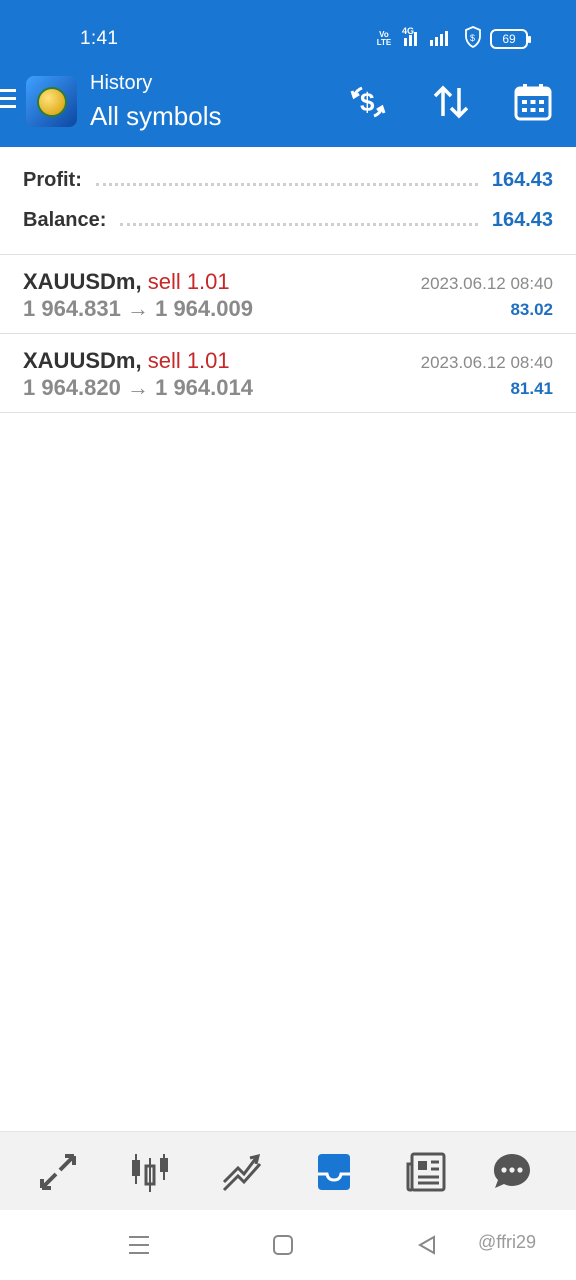 This screenshot has width=576, height=1280. Describe the element at coordinates (451, 102) in the screenshot. I see `sort-icon` at that location.